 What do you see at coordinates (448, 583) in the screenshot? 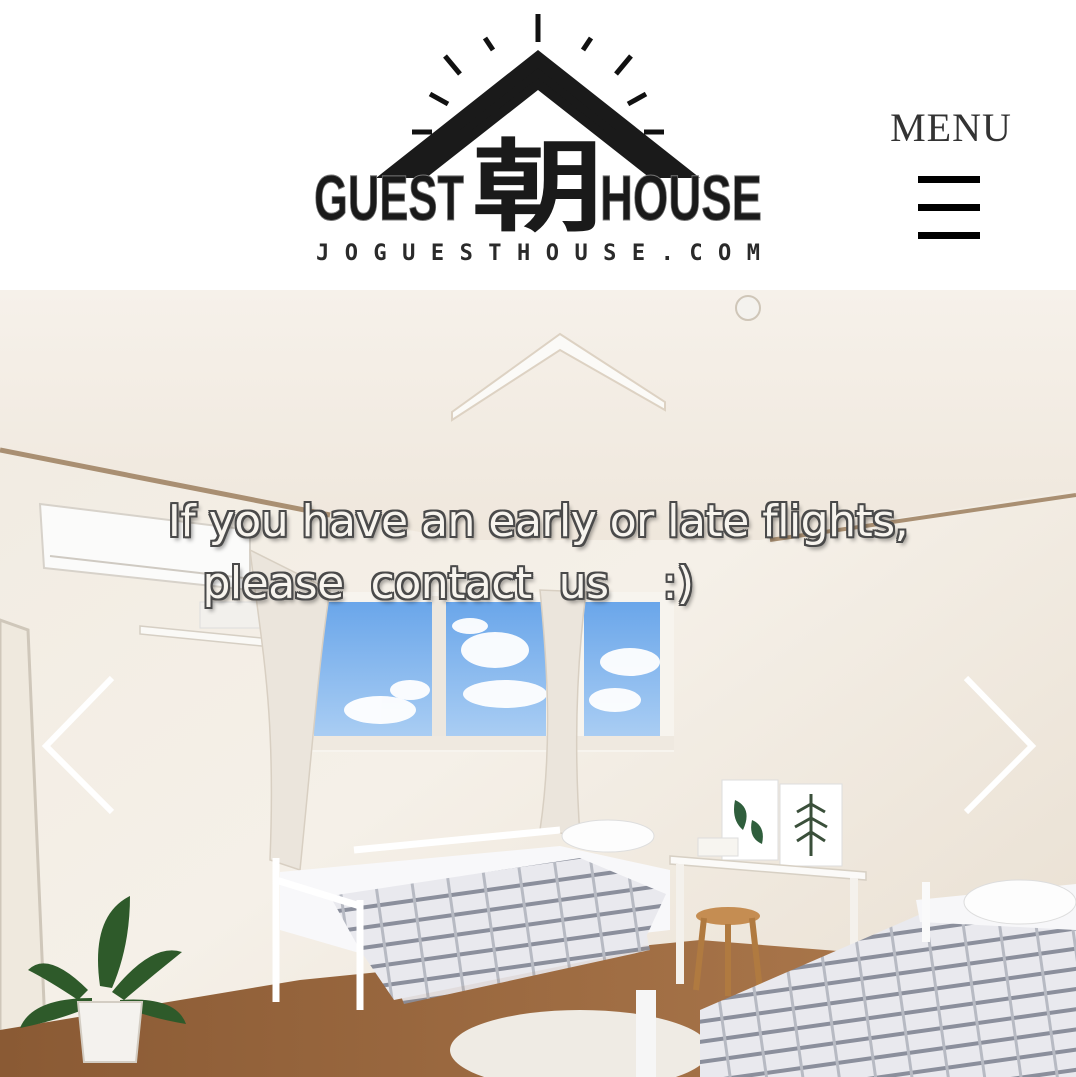
I see `slide-caption-line-2: please contact us :)` at bounding box center [448, 583].